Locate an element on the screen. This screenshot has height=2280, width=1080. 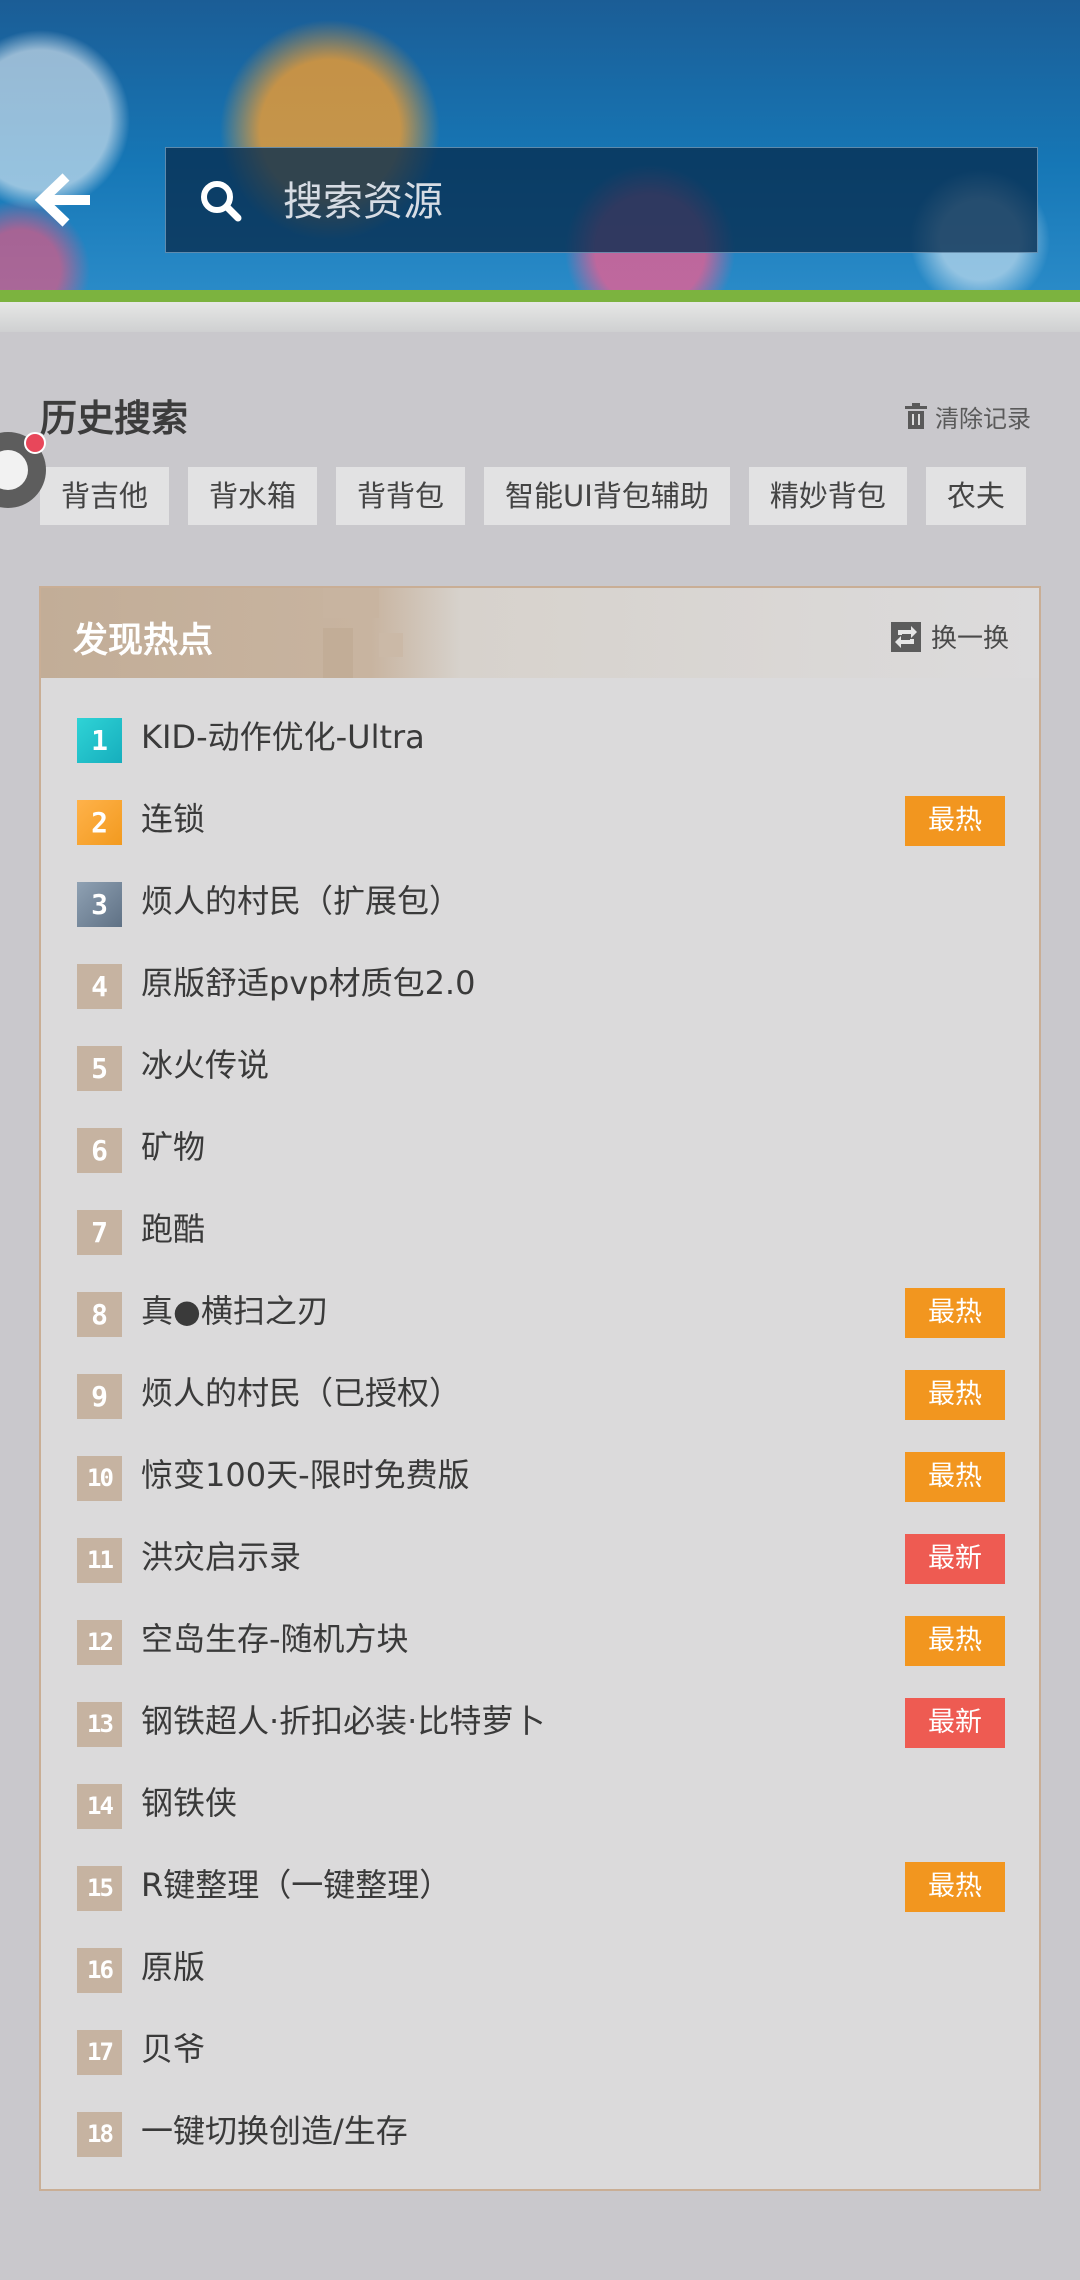
search-bar is located at coordinates (601, 200).